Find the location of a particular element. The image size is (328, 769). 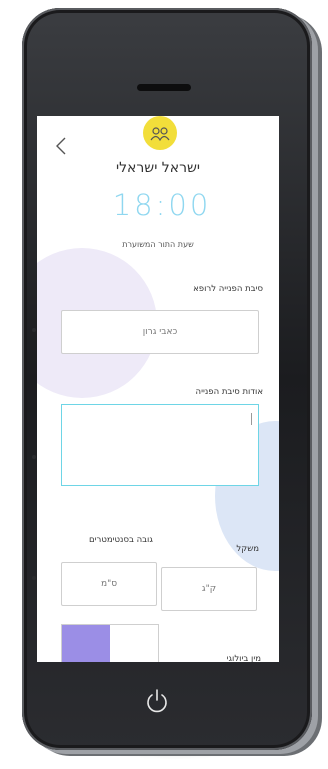

weight-field: ק"ג is located at coordinates (209, 589).